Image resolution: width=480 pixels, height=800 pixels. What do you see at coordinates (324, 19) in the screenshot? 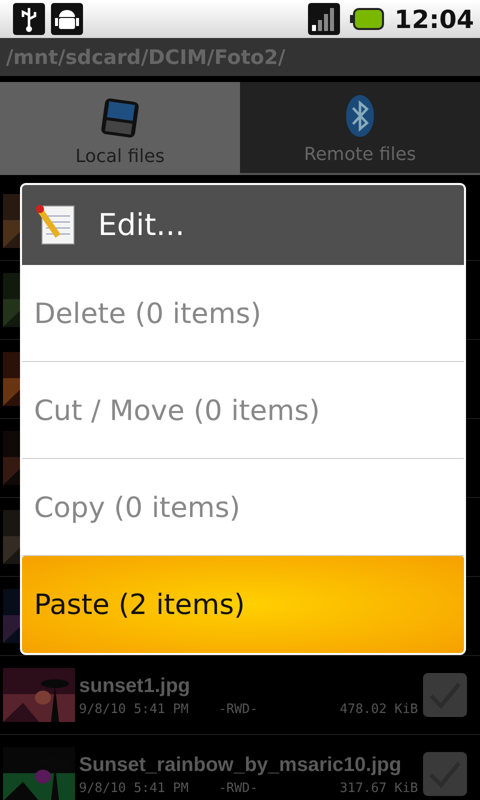
I see `signal-icon` at bounding box center [324, 19].